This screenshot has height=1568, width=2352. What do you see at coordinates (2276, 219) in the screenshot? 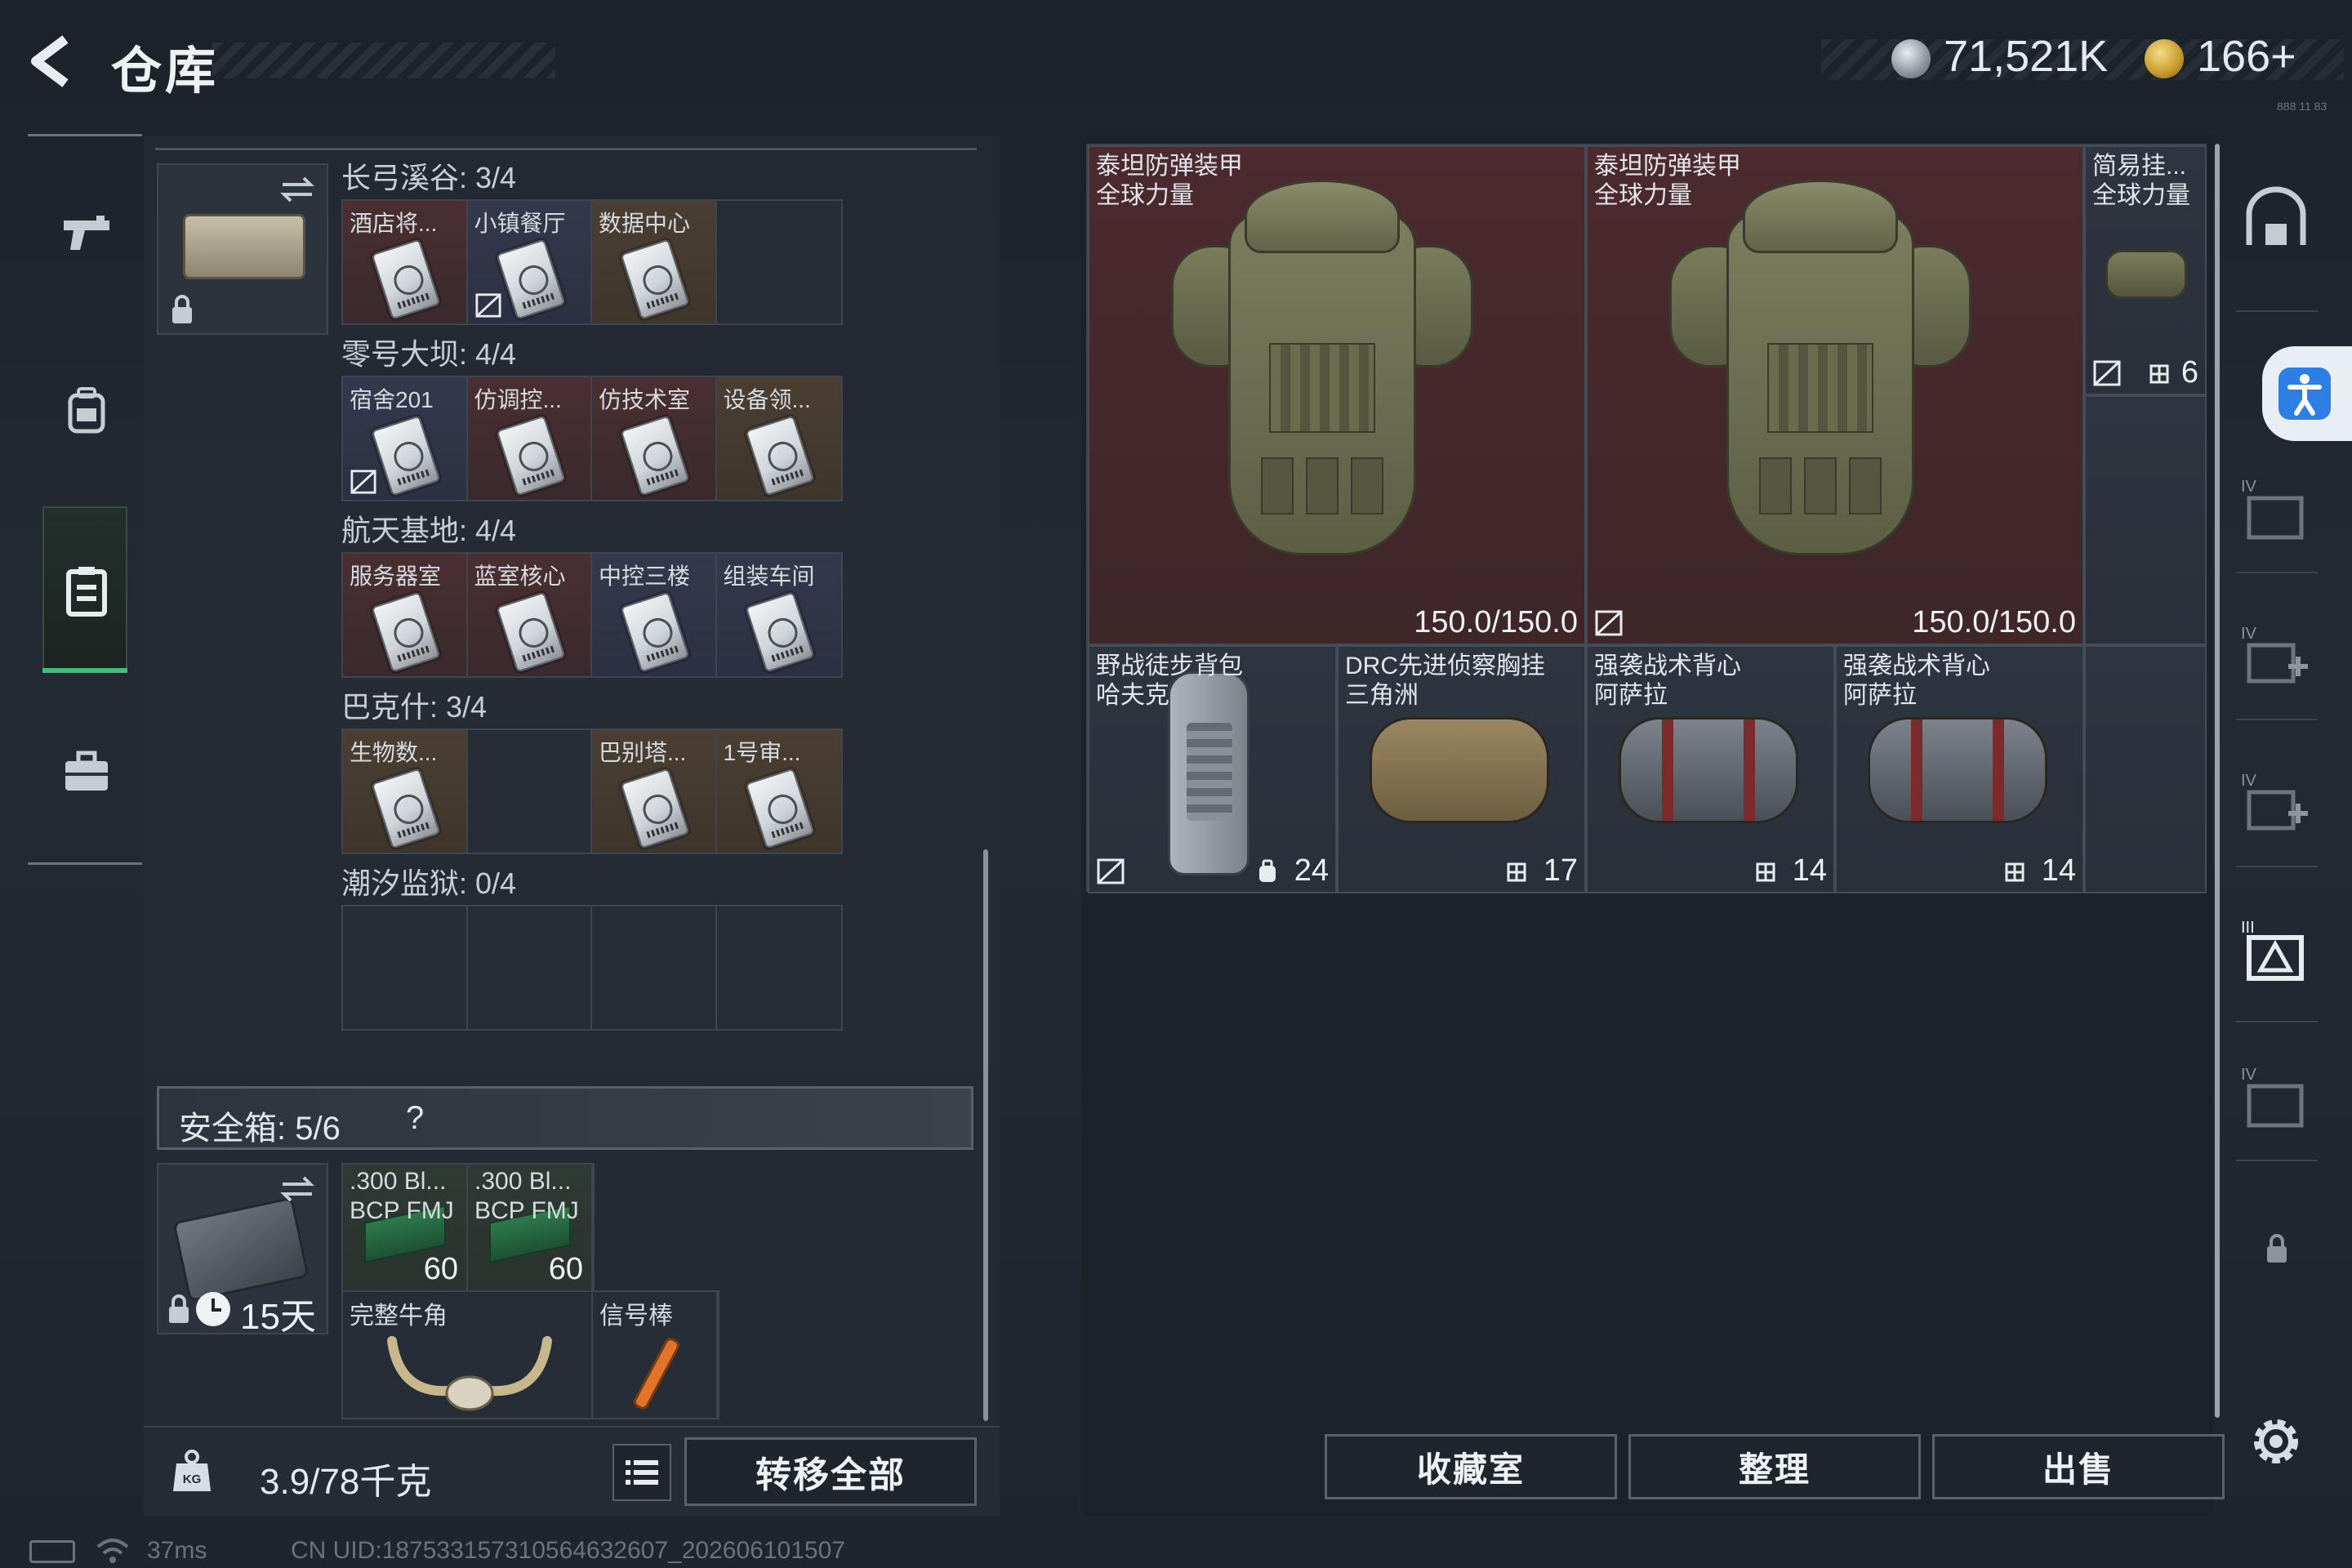
I see `rail-storage-tab` at bounding box center [2276, 219].